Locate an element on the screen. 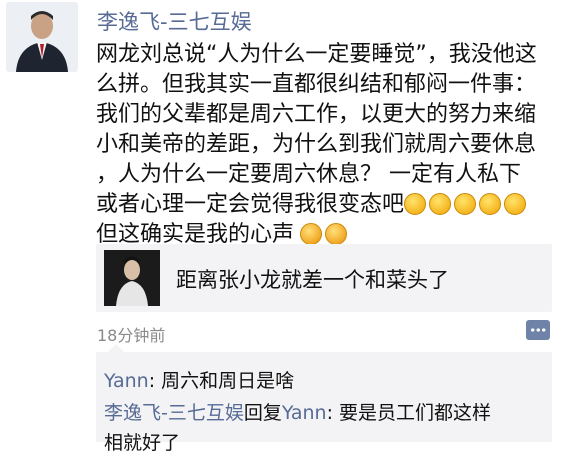  post-timestamp: 18分钟前 is located at coordinates (131, 335).